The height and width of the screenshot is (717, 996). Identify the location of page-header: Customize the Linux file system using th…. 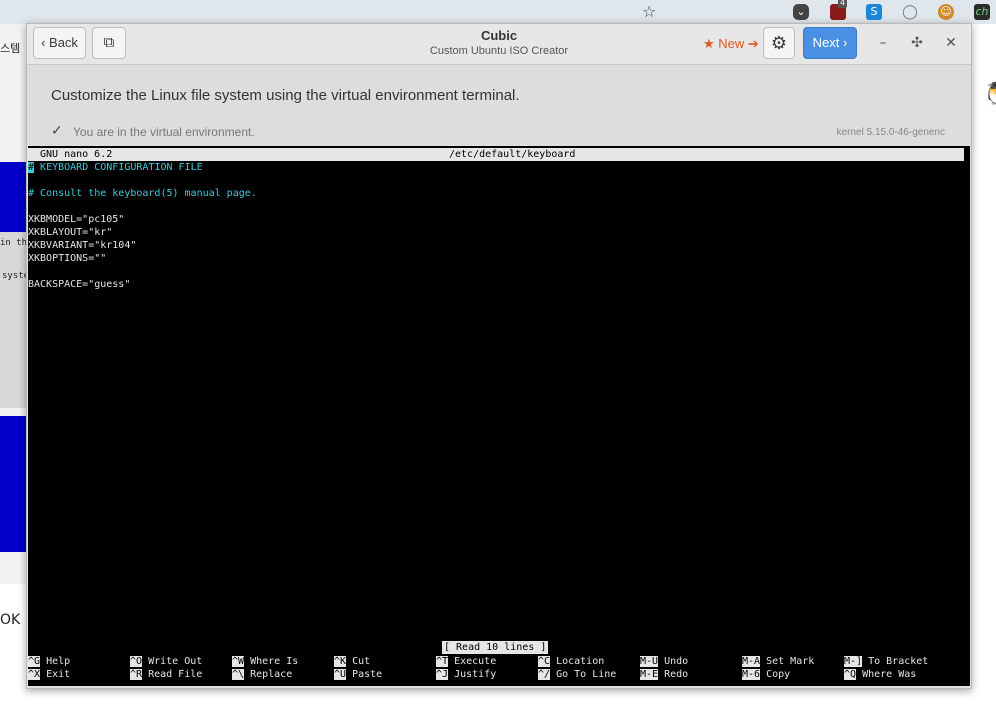
(499, 105).